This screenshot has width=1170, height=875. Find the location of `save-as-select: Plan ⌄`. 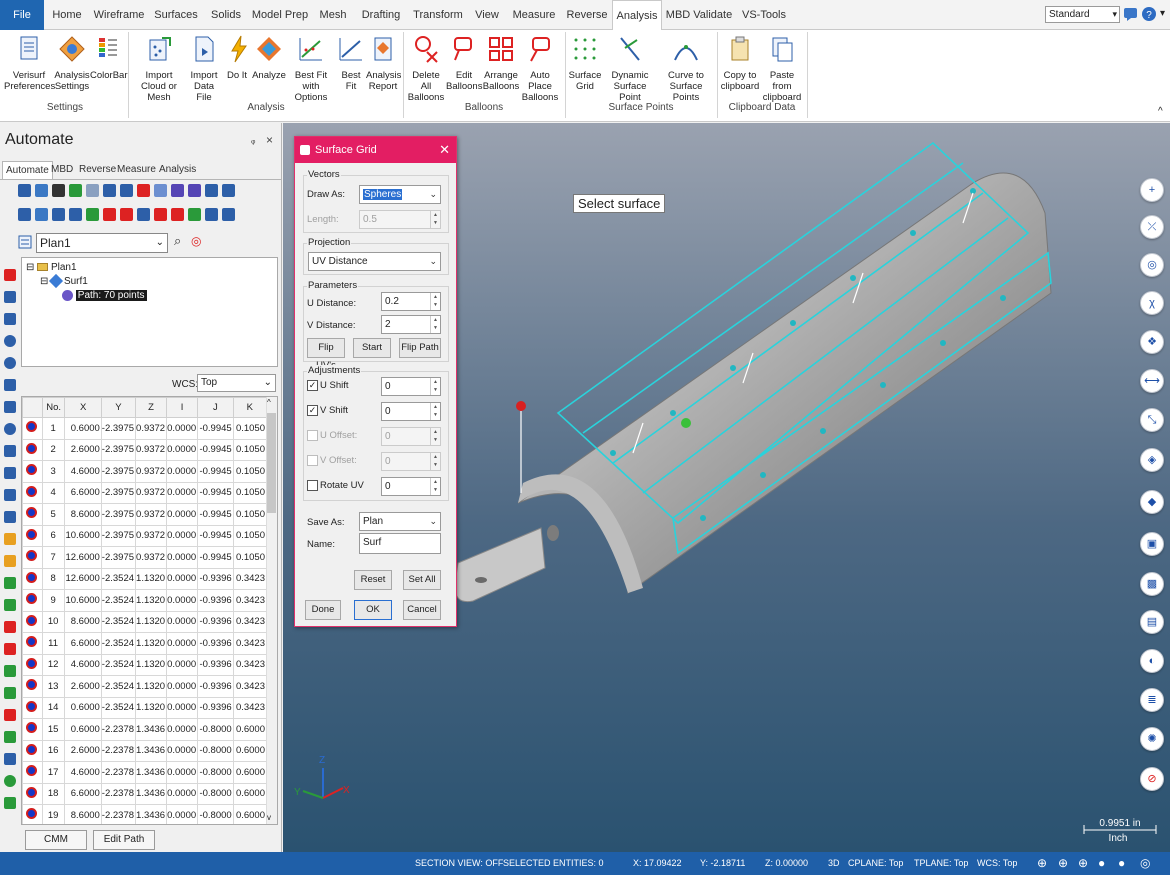

save-as-select: Plan ⌄ is located at coordinates (400, 521).